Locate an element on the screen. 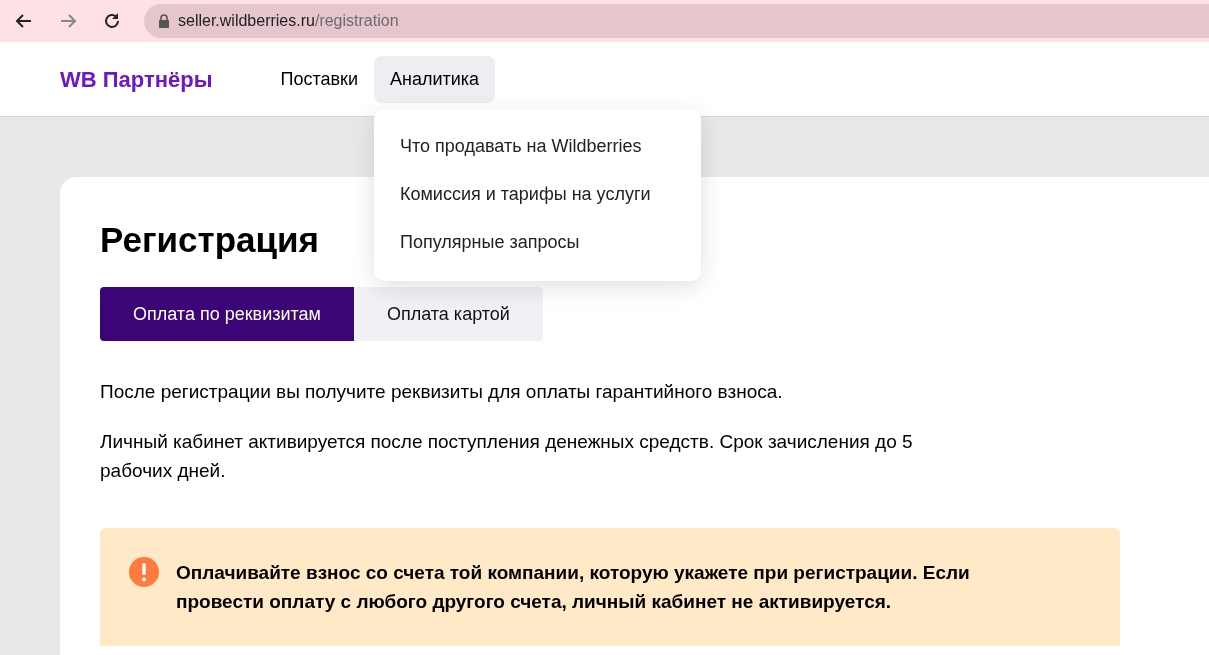 The height and width of the screenshot is (655, 1209). page-title: Регистрация is located at coordinates (209, 240).